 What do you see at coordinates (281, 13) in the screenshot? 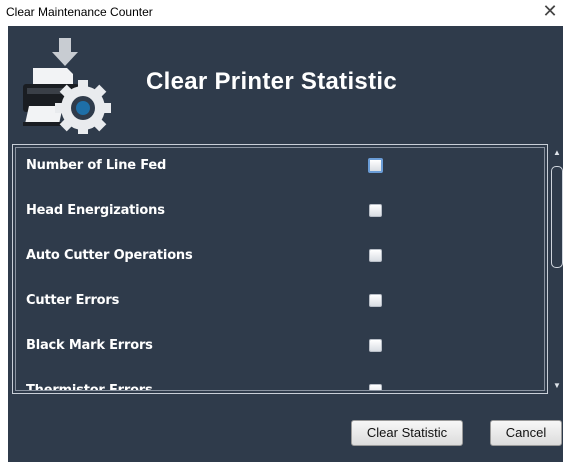
I see `title-bar: Clear Maintenance Counter ✕` at bounding box center [281, 13].